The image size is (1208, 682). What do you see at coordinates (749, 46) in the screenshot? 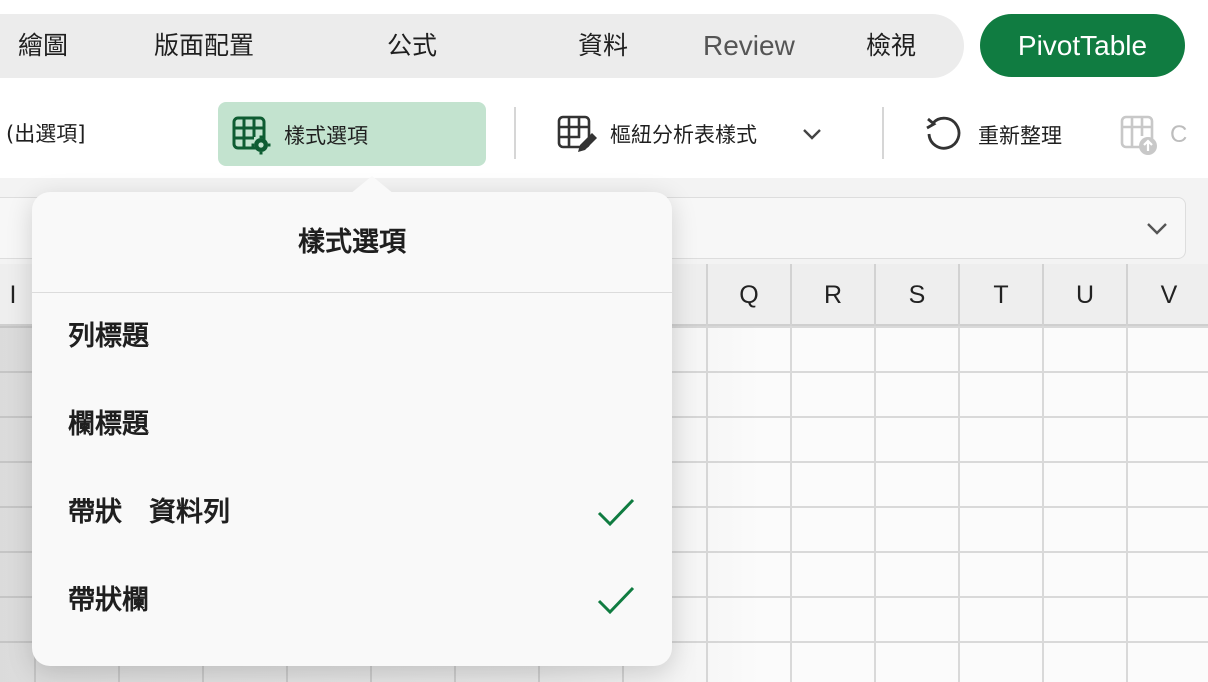
I see `tab-review: Review` at bounding box center [749, 46].